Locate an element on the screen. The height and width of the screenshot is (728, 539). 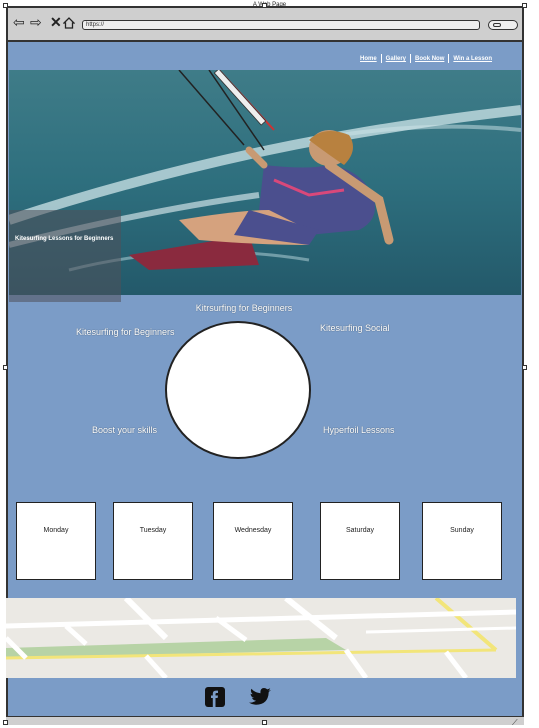
nav-item-win-lesson: Win a Lesson is located at coordinates (472, 59).